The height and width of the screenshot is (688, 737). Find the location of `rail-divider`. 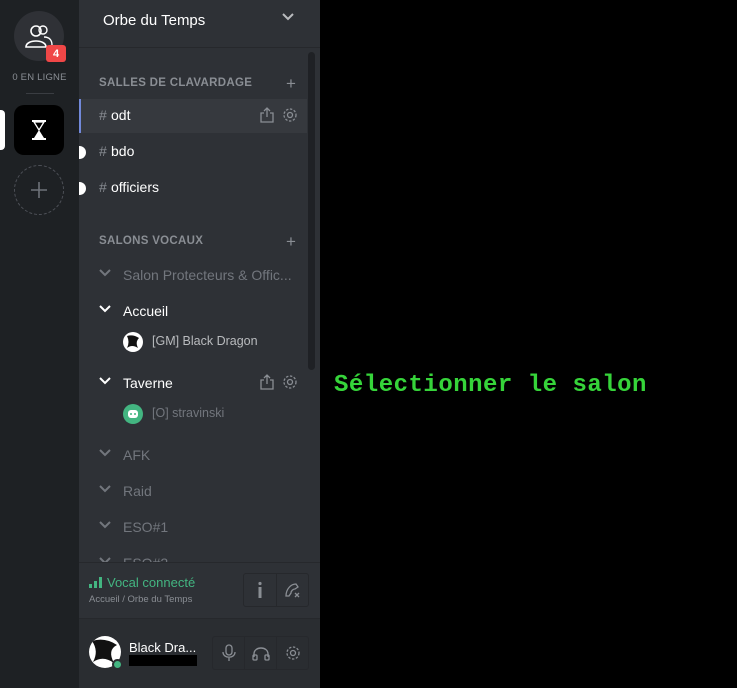

rail-divider is located at coordinates (40, 93).